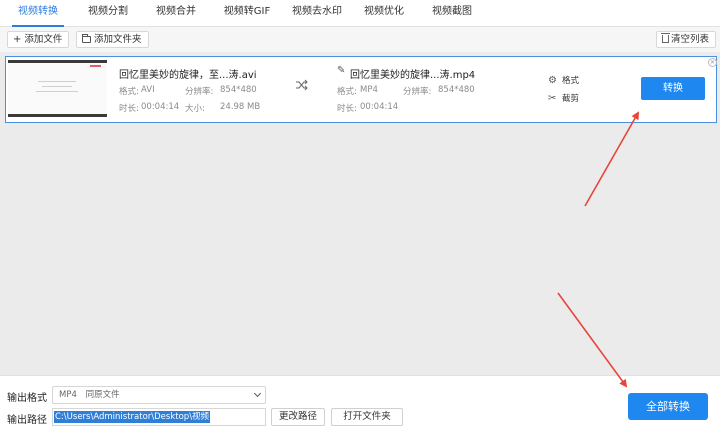 This screenshot has height=433, width=720. What do you see at coordinates (176, 13) in the screenshot?
I see `tab-video-merge: 视频合并` at bounding box center [176, 13].